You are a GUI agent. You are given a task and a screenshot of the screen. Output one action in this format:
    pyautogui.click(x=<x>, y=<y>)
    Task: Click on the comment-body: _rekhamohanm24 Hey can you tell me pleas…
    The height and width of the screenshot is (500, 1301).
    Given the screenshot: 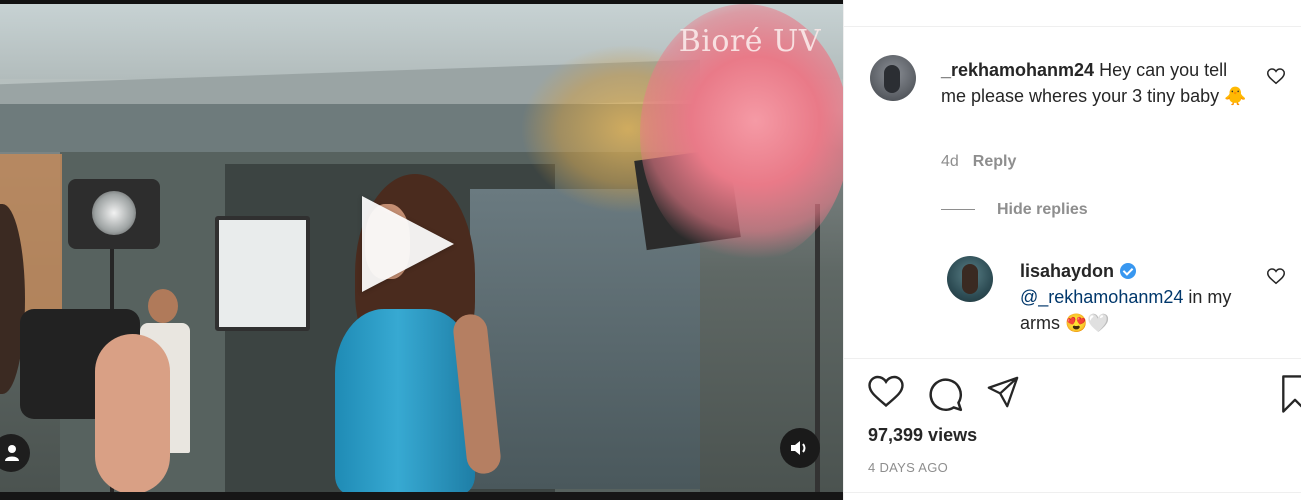 What is the action you would take?
    pyautogui.click(x=1096, y=83)
    